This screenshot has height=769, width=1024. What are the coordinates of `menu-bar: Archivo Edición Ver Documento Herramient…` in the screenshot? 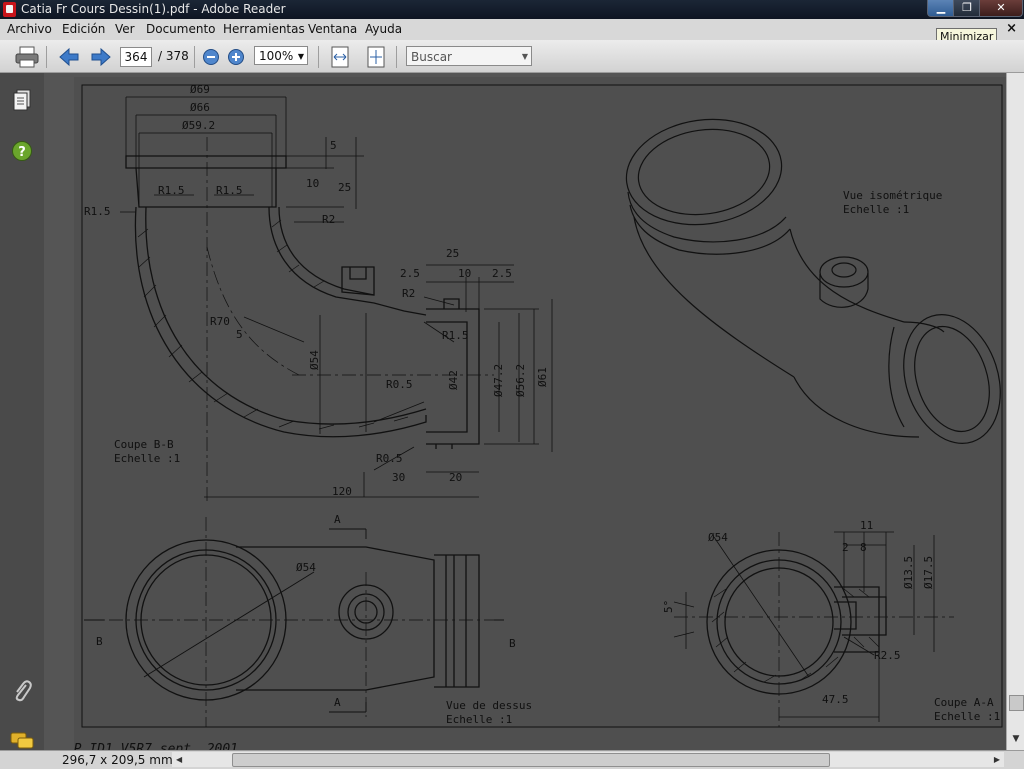 It's located at (512, 29).